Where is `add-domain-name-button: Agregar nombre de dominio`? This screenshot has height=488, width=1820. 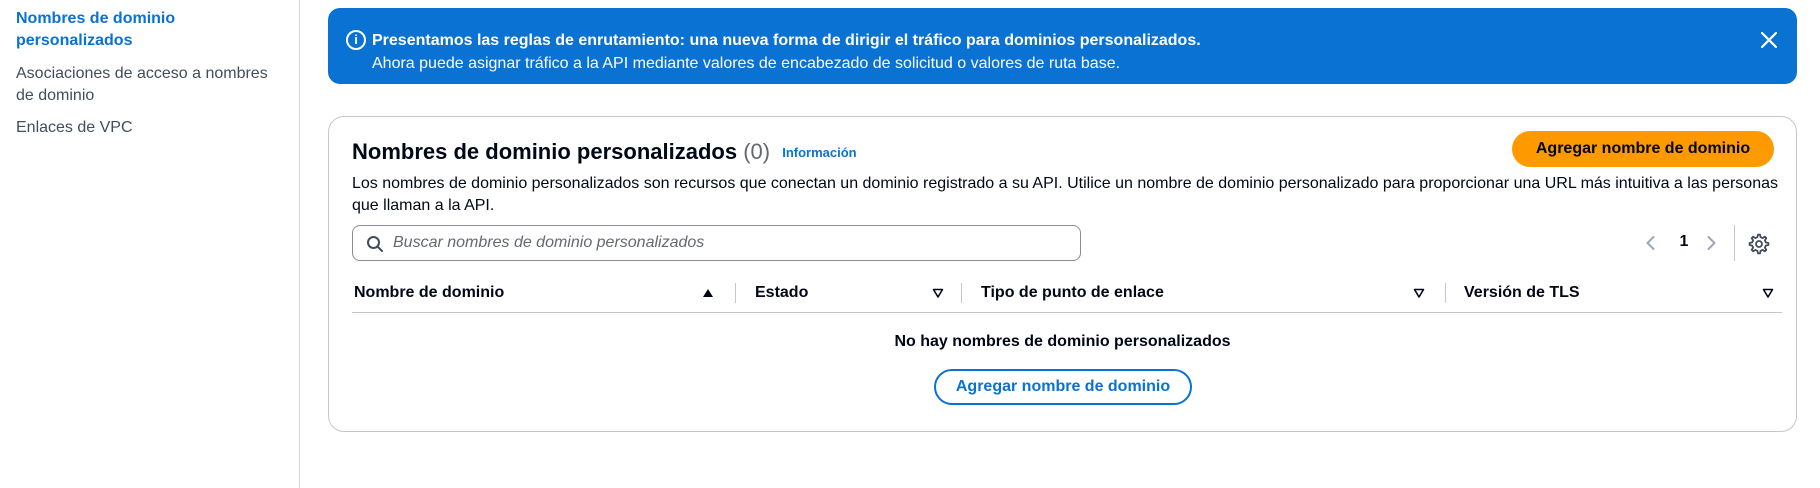
add-domain-name-button: Agregar nombre de dominio is located at coordinates (1643, 149).